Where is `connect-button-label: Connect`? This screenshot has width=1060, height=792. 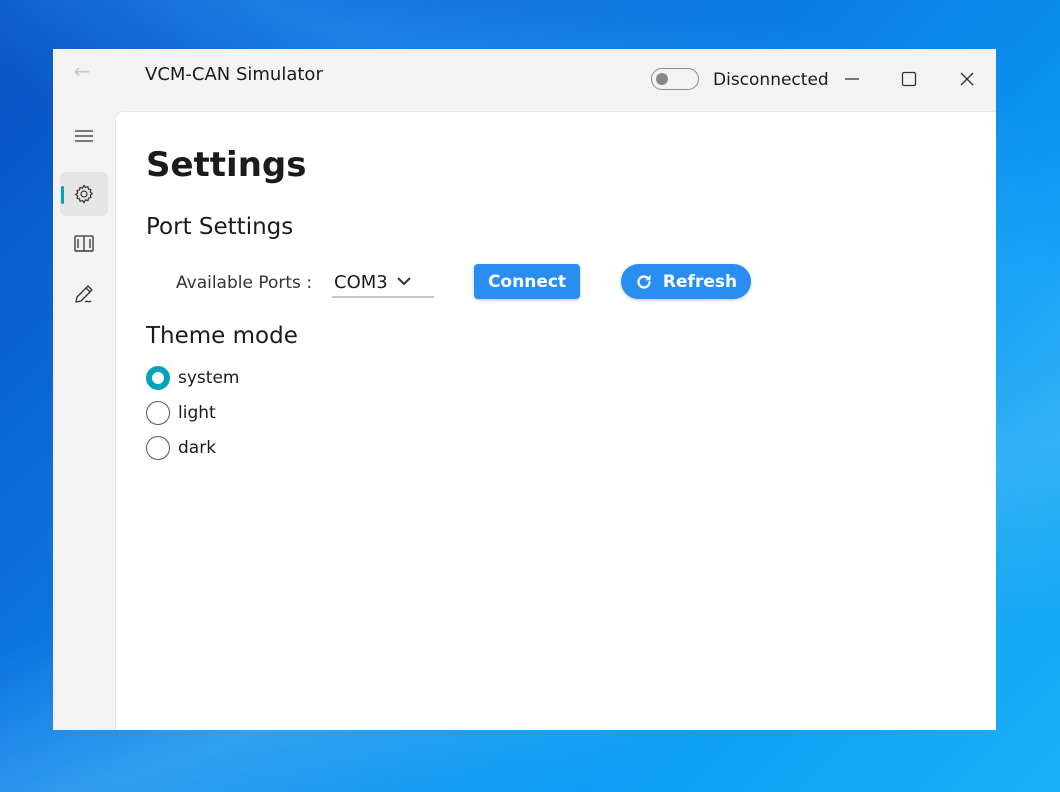 connect-button-label: Connect is located at coordinates (527, 281).